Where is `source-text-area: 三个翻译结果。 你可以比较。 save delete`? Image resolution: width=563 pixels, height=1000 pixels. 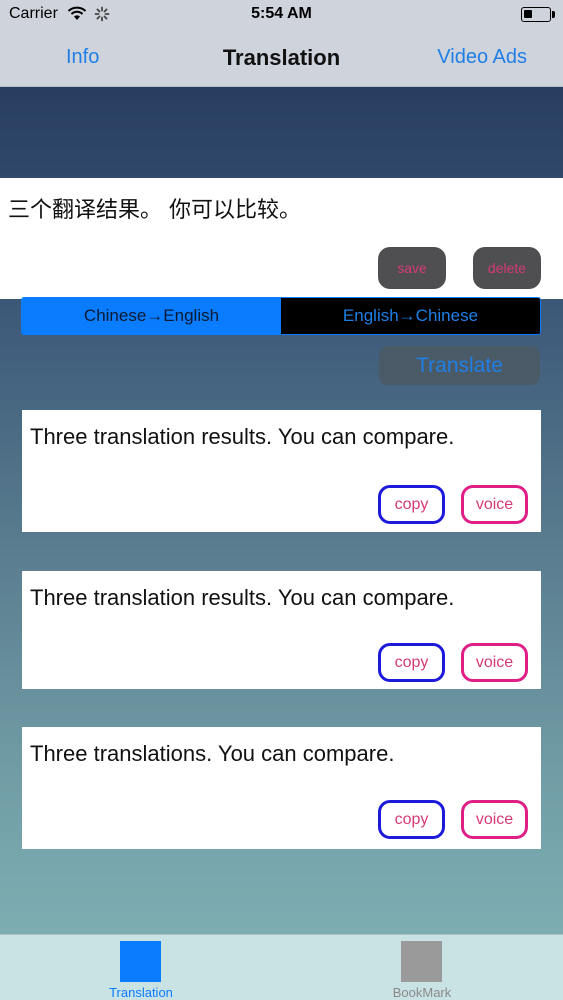
source-text-area: 三个翻译结果。 你可以比较。 save delete is located at coordinates (281, 238).